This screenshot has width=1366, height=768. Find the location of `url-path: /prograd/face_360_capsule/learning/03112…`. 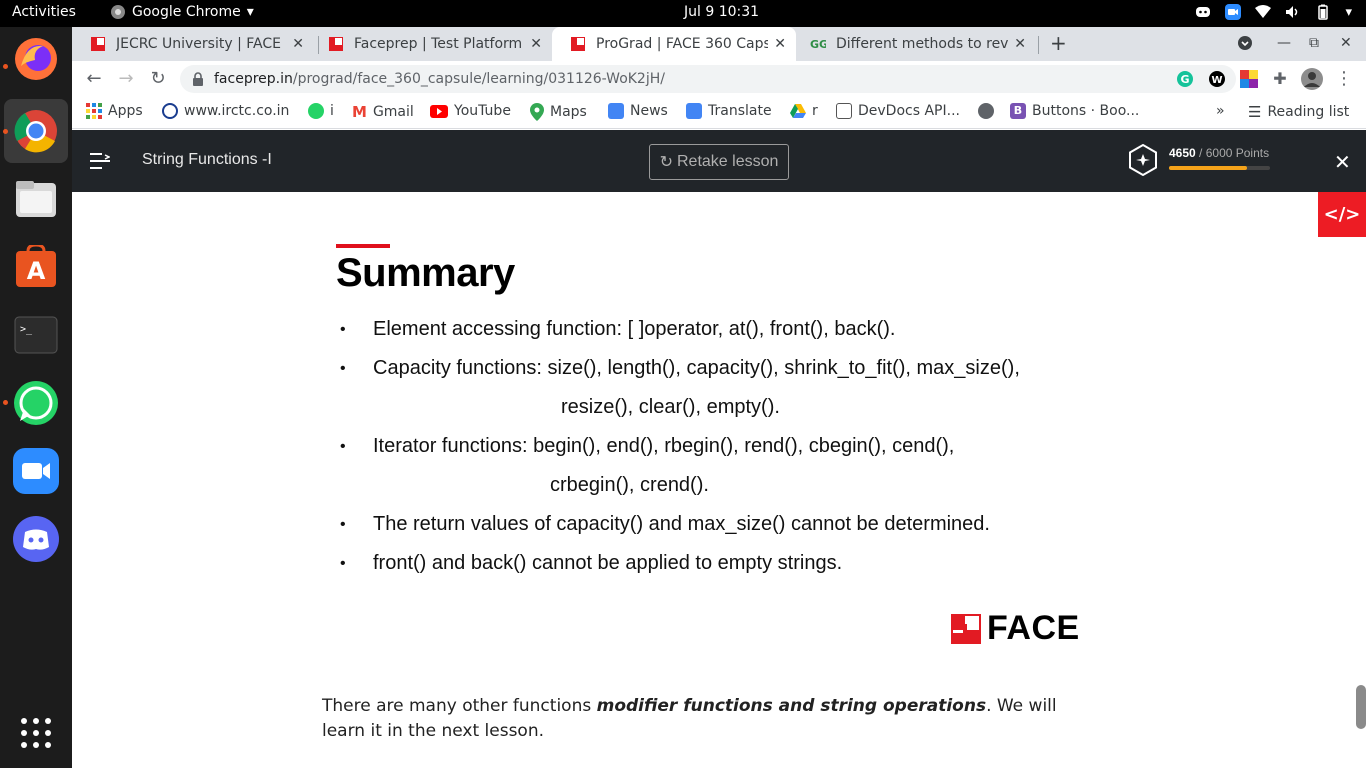

url-path: /prograd/face_360_capsule/learning/03112… is located at coordinates (478, 79).